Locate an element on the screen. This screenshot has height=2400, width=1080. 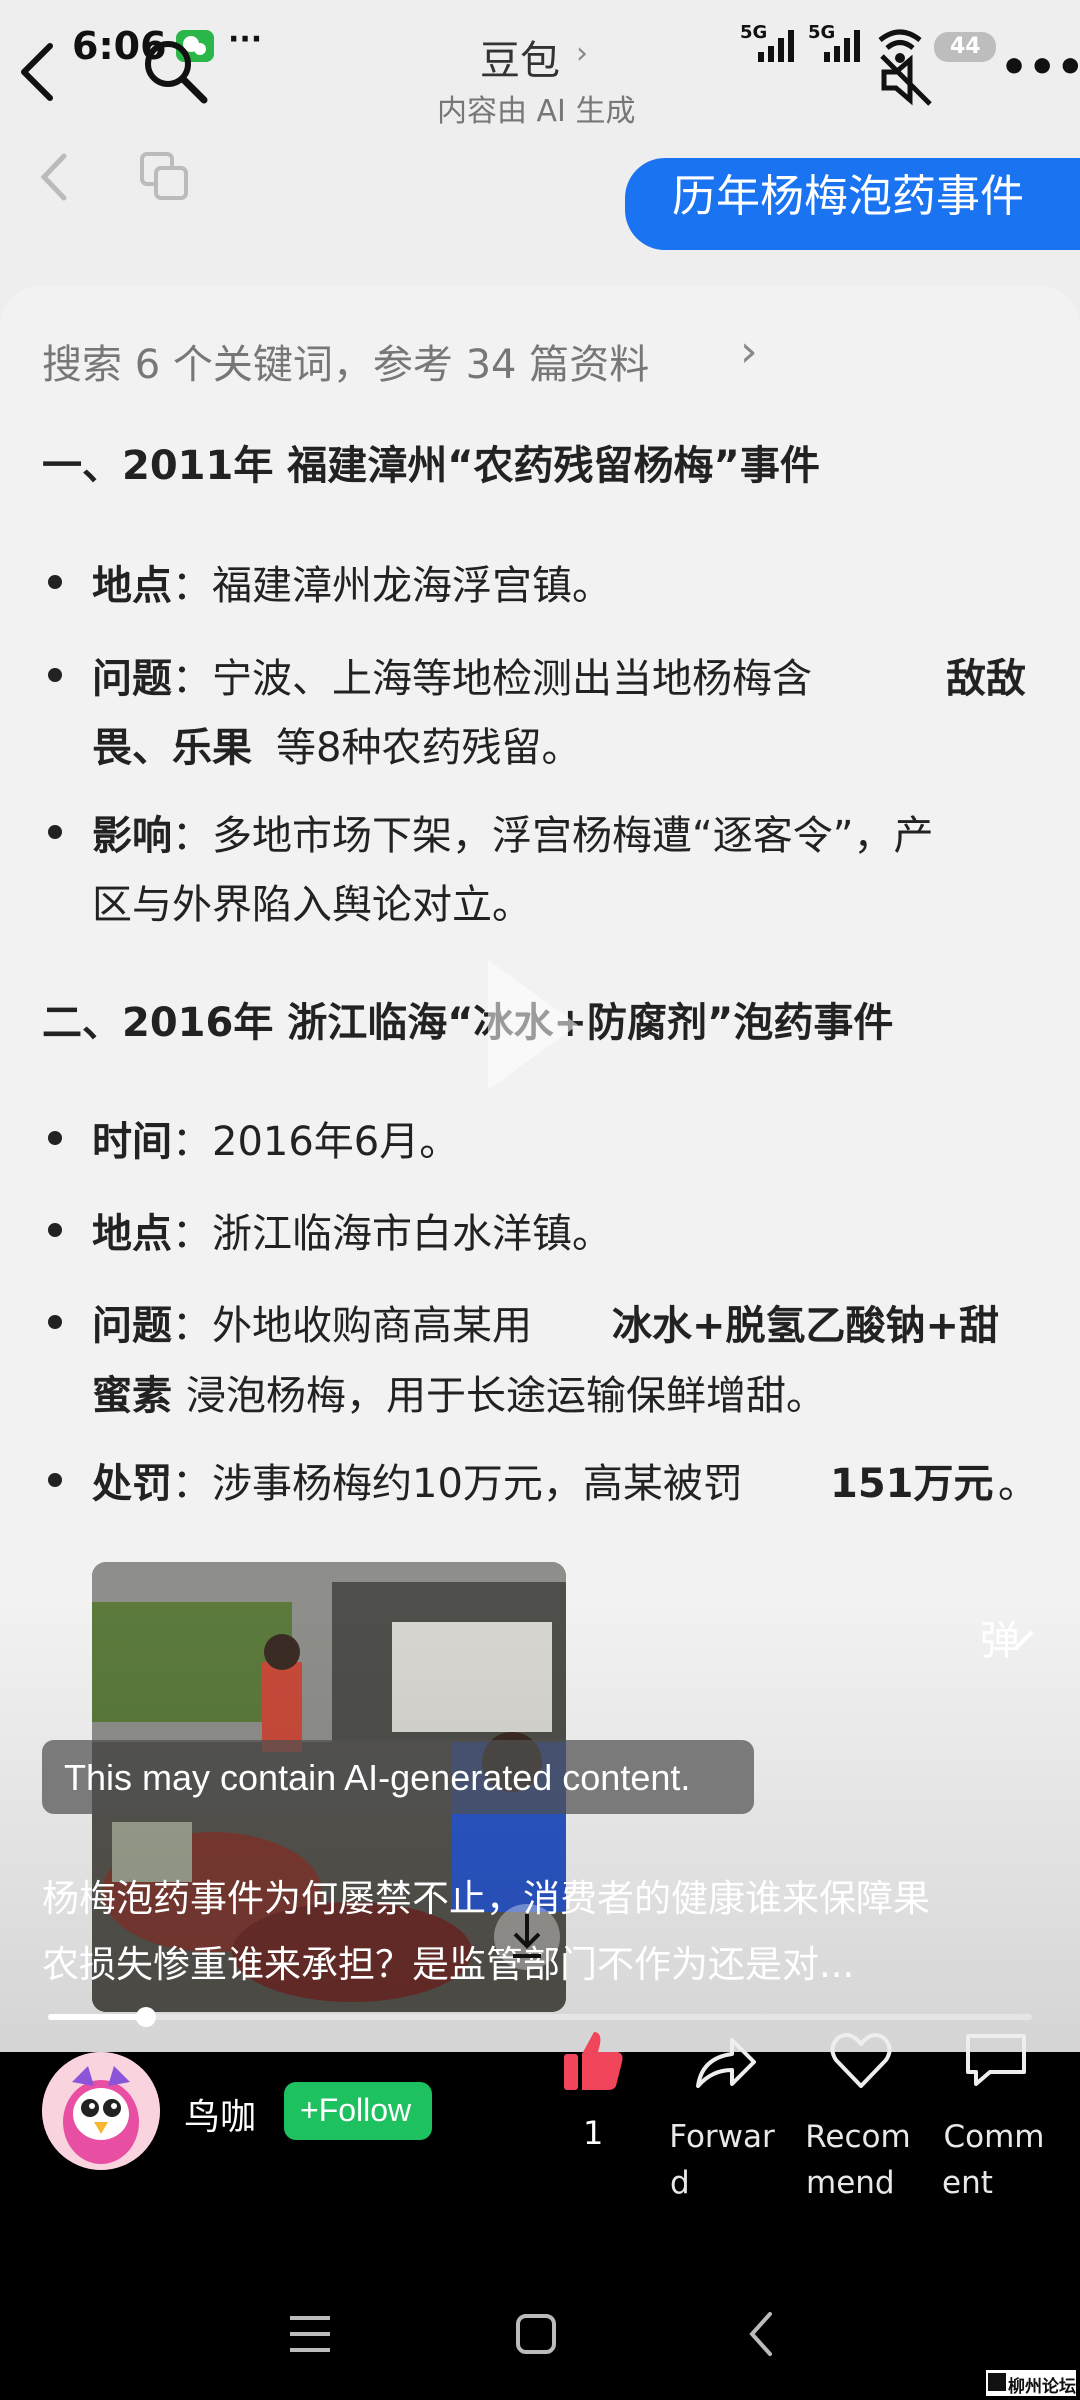
recommend-label: Recom mend is located at coordinates (858, 2160).